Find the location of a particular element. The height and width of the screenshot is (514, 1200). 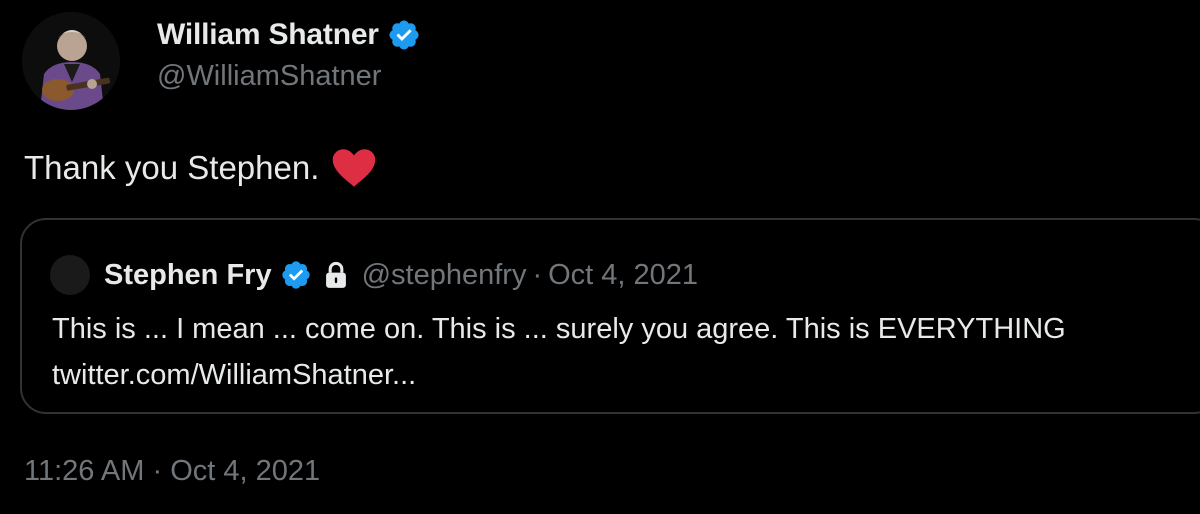

quoted-tweet-date: Oct 4, 2021 is located at coordinates (623, 275).